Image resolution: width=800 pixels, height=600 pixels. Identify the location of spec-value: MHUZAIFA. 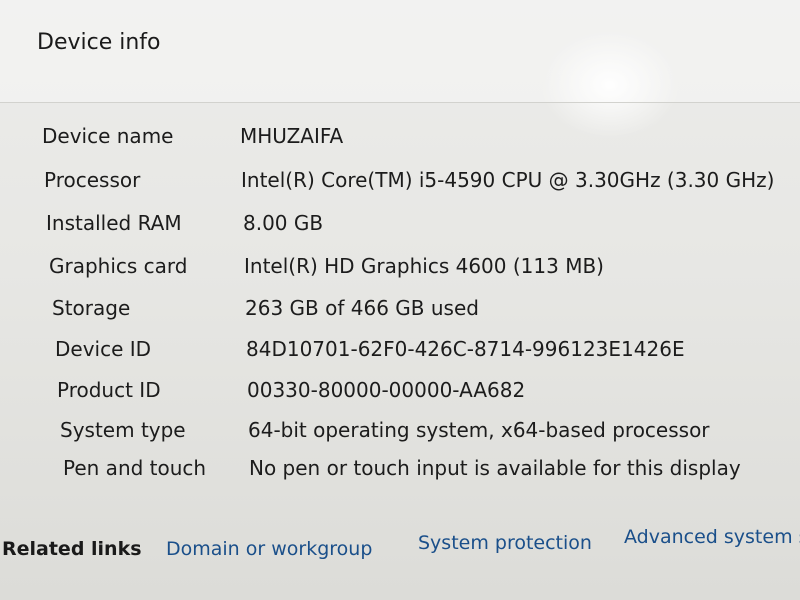
(292, 136).